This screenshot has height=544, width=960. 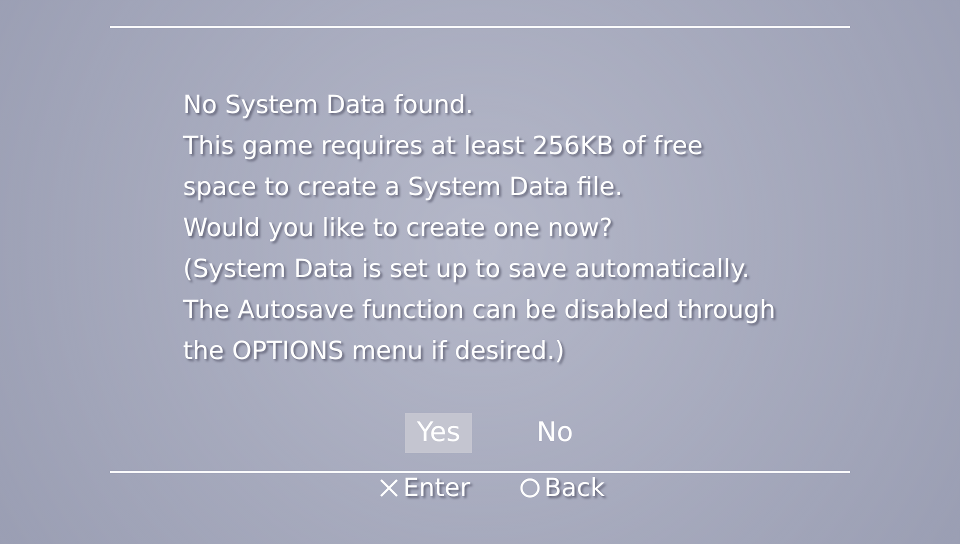 What do you see at coordinates (574, 488) in the screenshot?
I see `button-hint: Back` at bounding box center [574, 488].